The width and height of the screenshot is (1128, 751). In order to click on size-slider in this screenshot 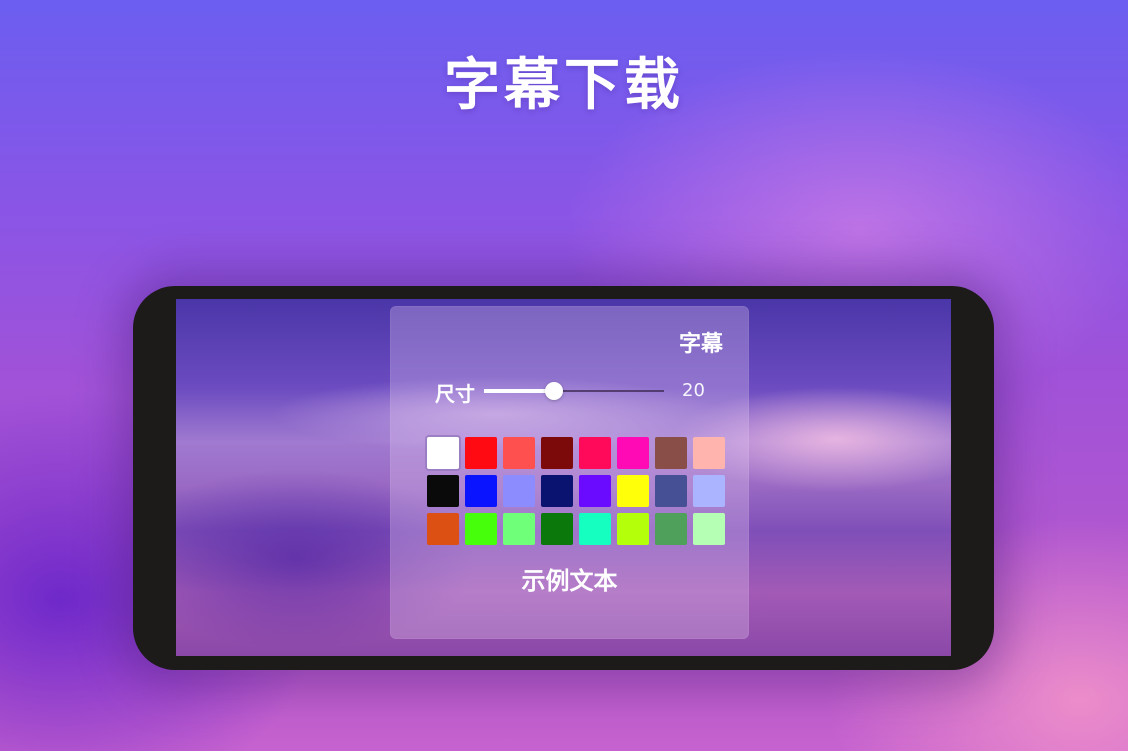, I will do `click(574, 391)`.